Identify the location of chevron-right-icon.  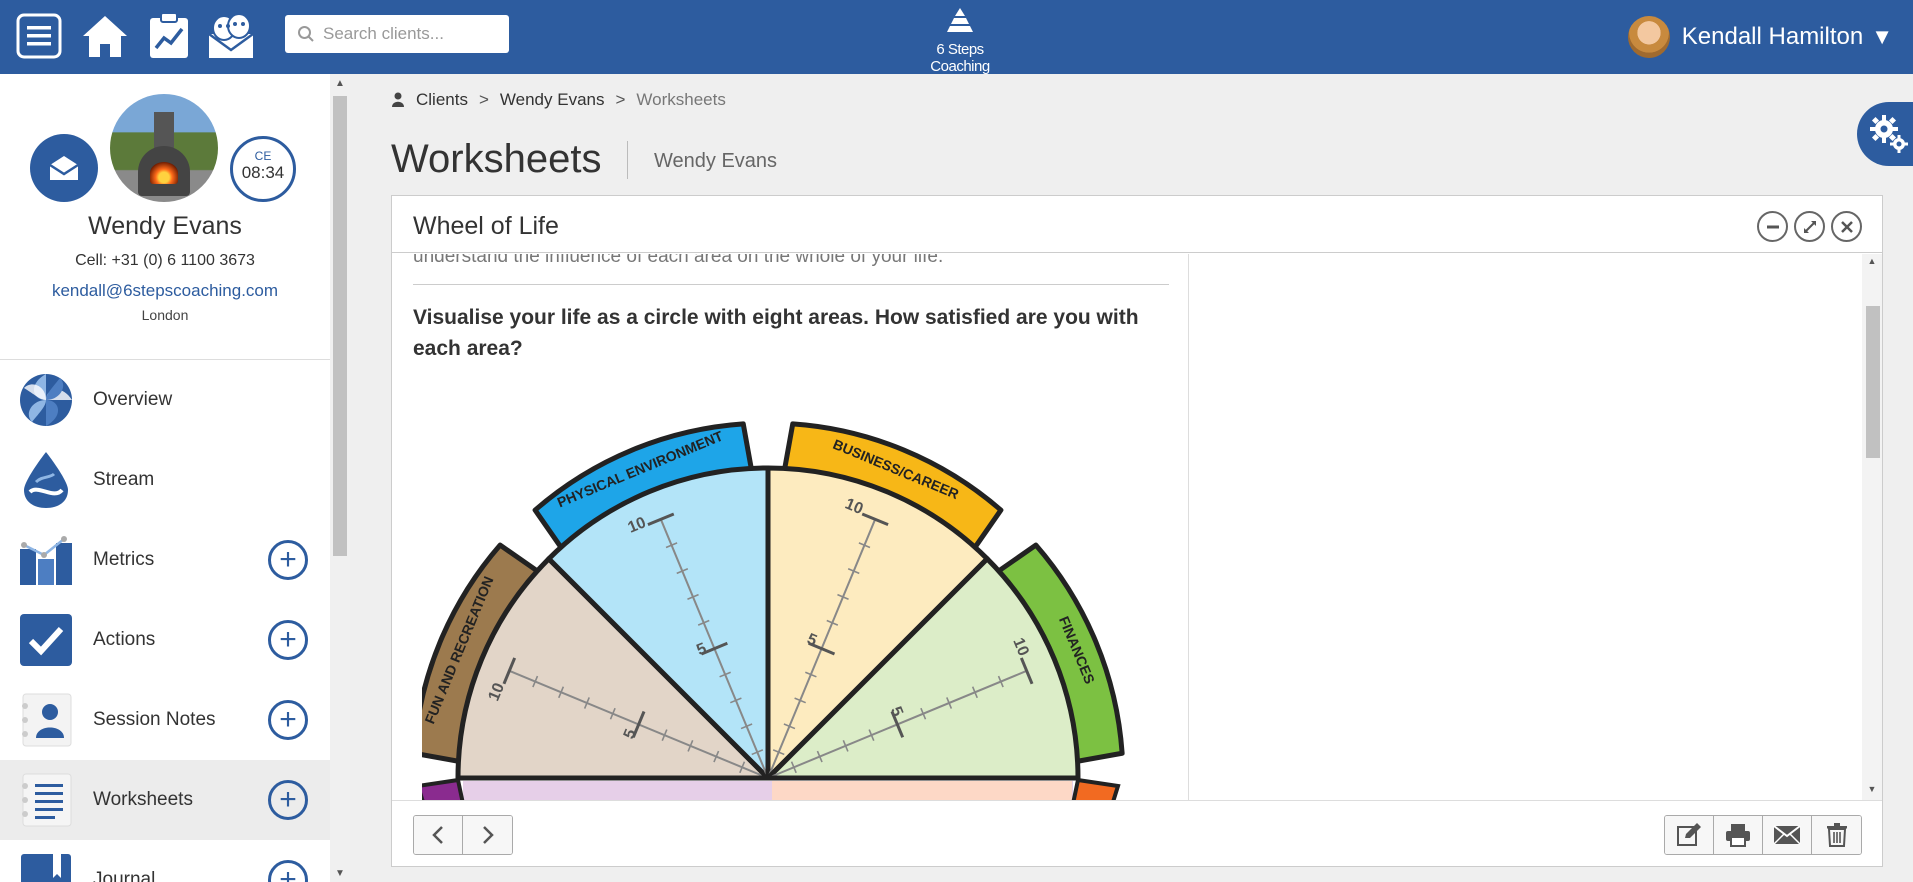
(488, 835).